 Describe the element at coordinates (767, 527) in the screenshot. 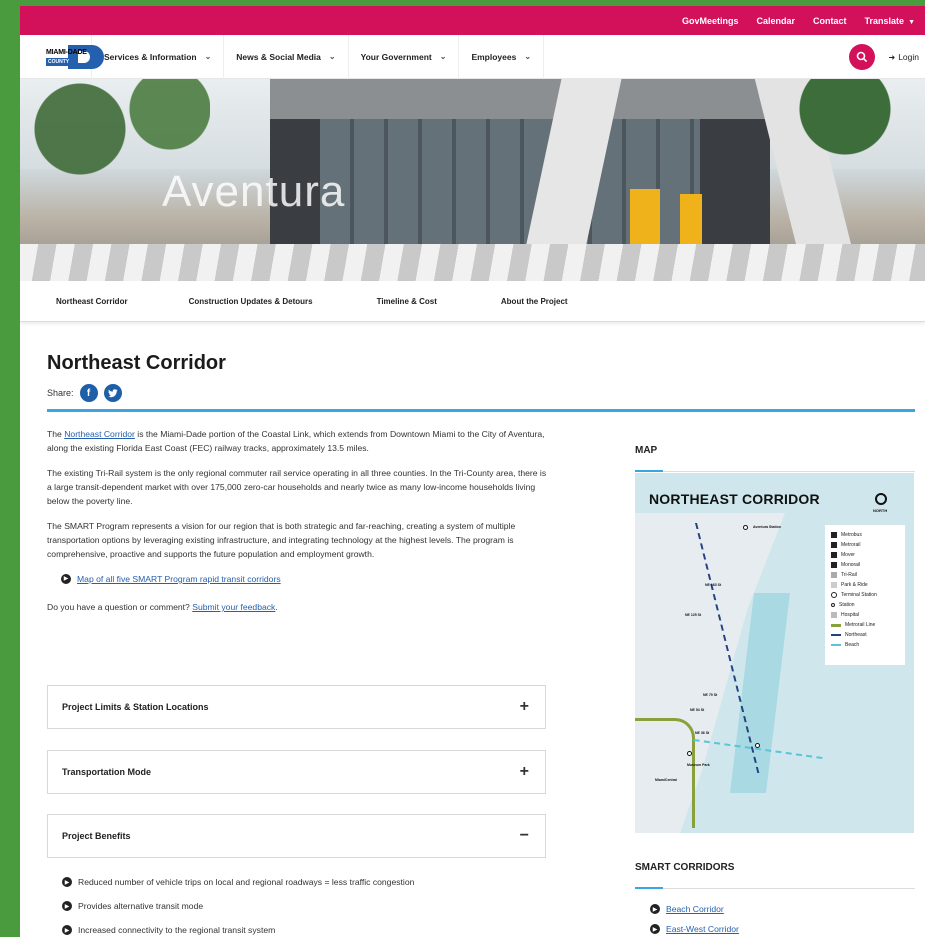

I see `map-station-label: Aventura Station` at that location.